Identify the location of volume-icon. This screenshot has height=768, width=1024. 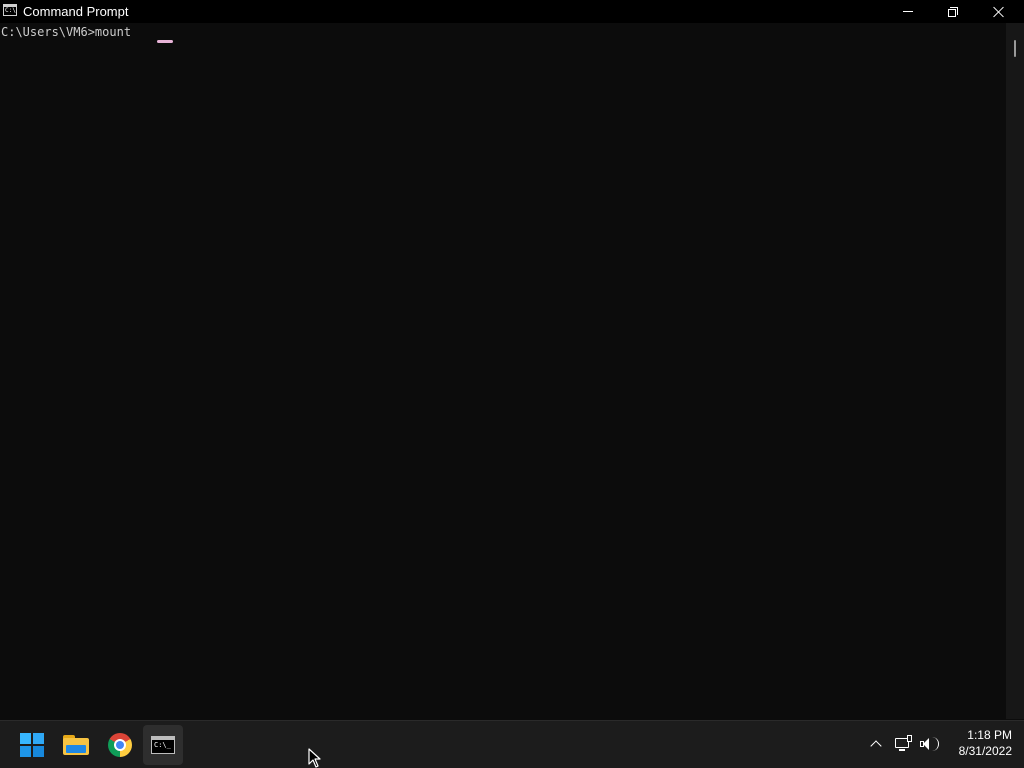
(930, 744).